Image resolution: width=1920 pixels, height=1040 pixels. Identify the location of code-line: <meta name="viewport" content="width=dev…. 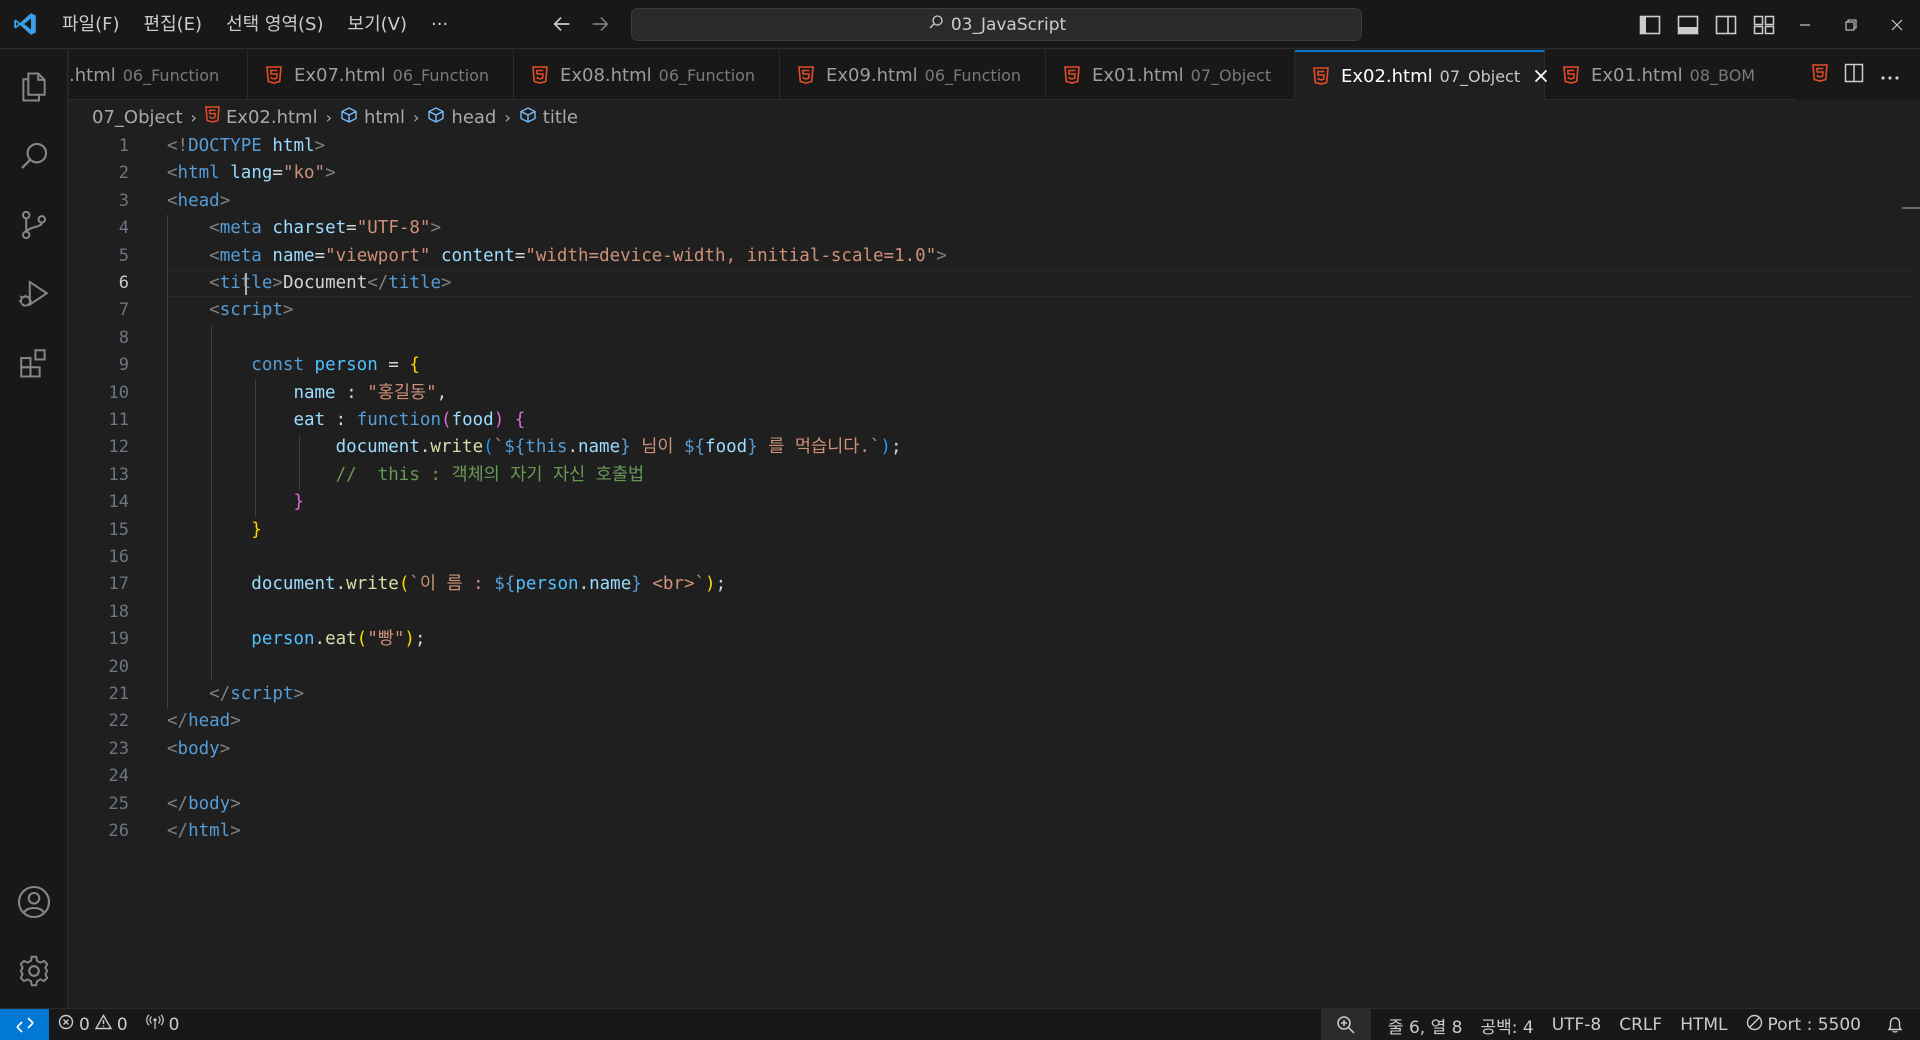
(578, 255).